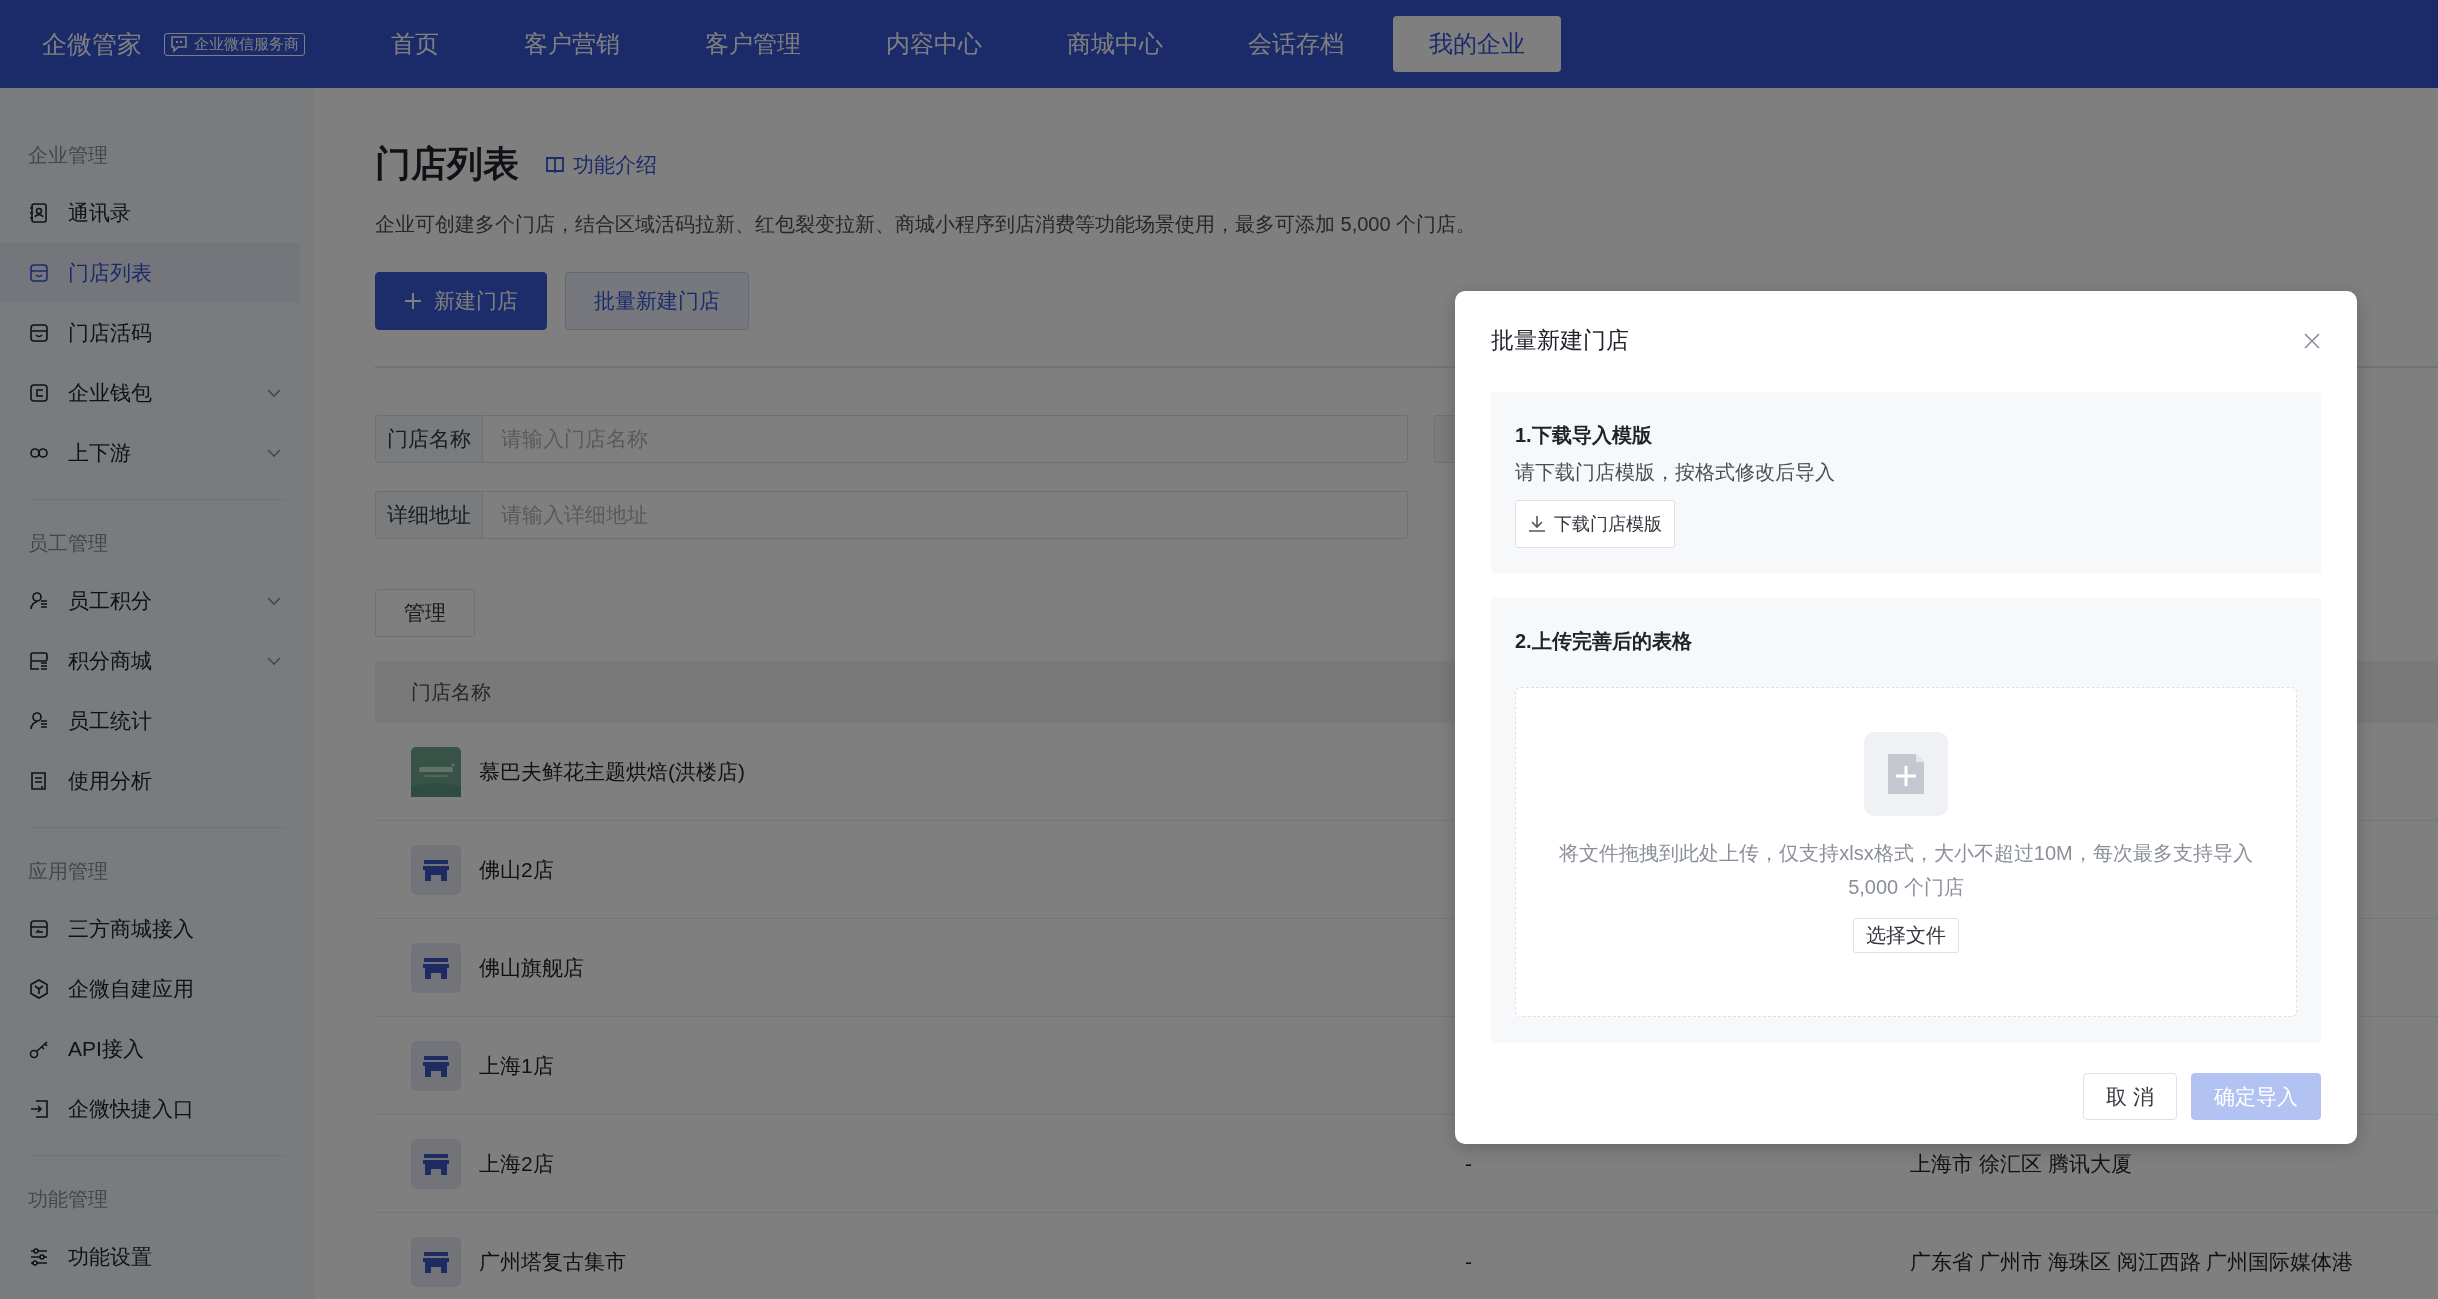  What do you see at coordinates (1477, 44) in the screenshot?
I see `nav-tab: 我的企业` at bounding box center [1477, 44].